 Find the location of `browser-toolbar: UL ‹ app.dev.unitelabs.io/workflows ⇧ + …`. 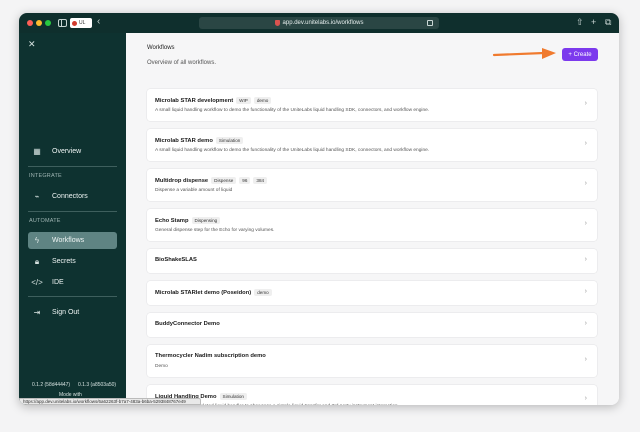

browser-toolbar: UL ‹ app.dev.unitelabs.io/workflows ⇧ + … is located at coordinates (319, 23).